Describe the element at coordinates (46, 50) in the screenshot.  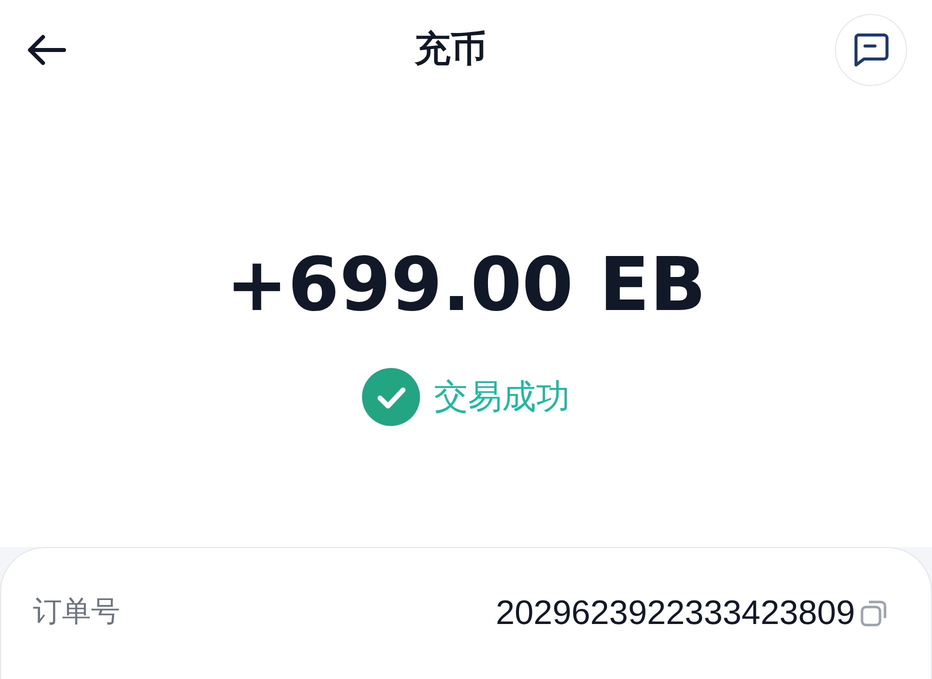
I see `back-arrow-icon` at that location.